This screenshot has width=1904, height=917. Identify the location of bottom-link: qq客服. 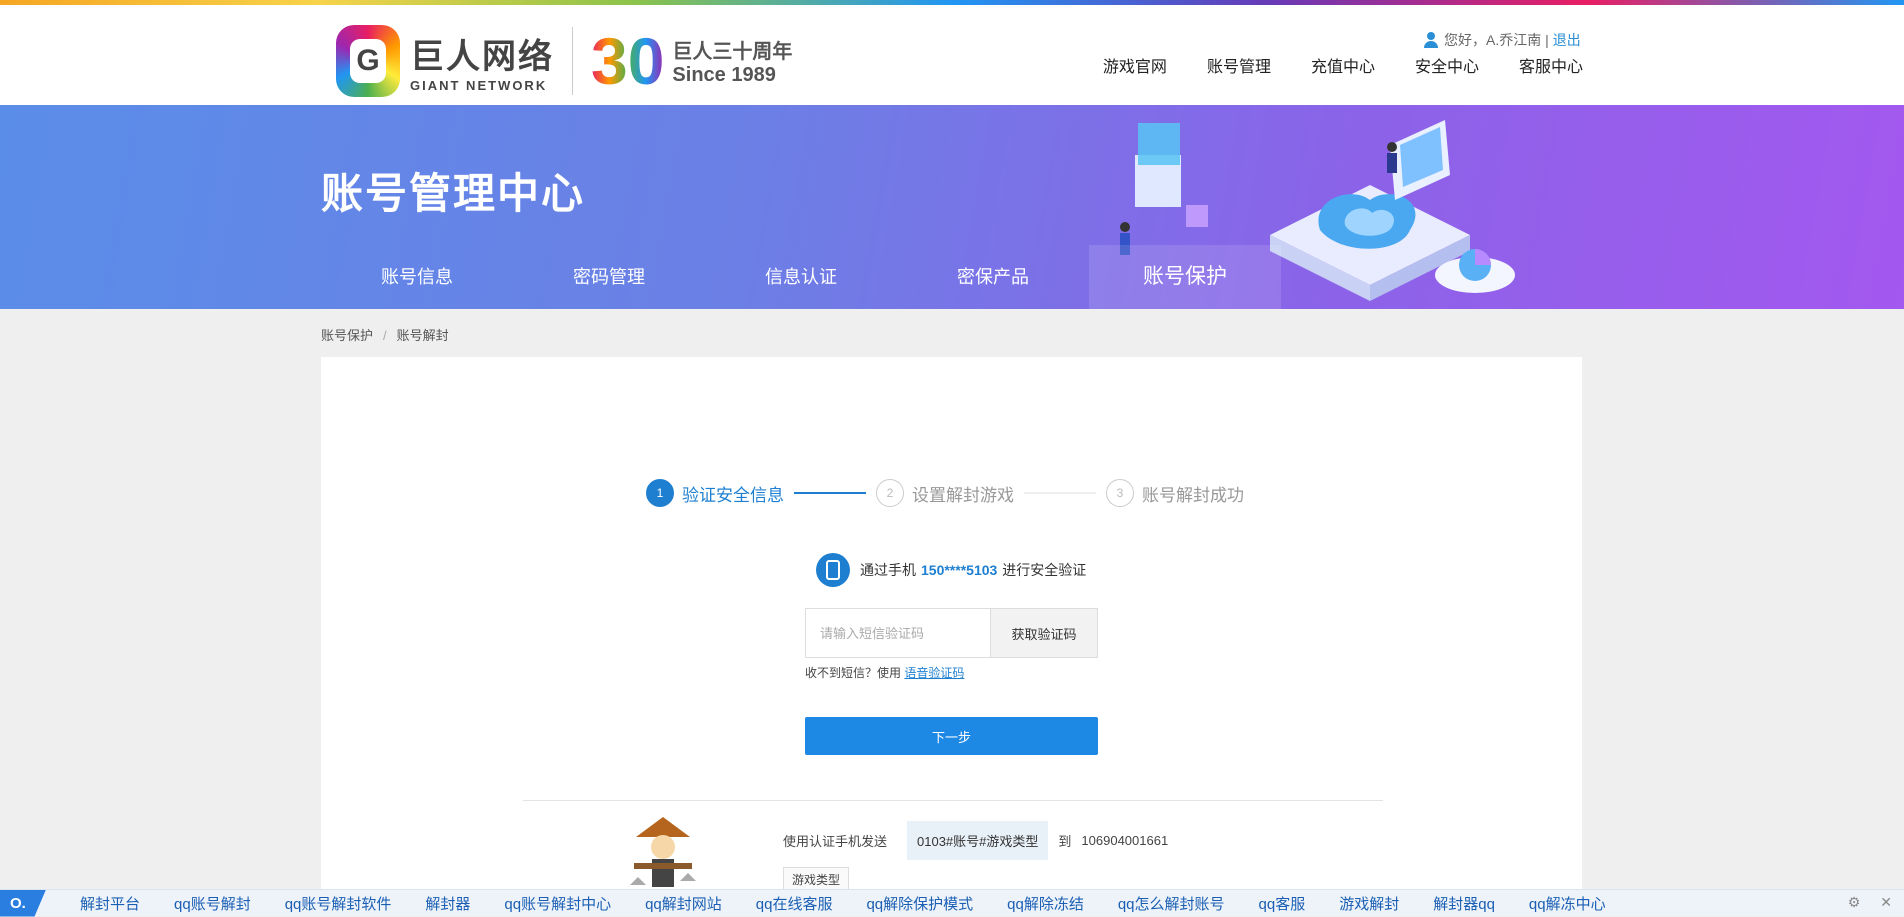
(1282, 903).